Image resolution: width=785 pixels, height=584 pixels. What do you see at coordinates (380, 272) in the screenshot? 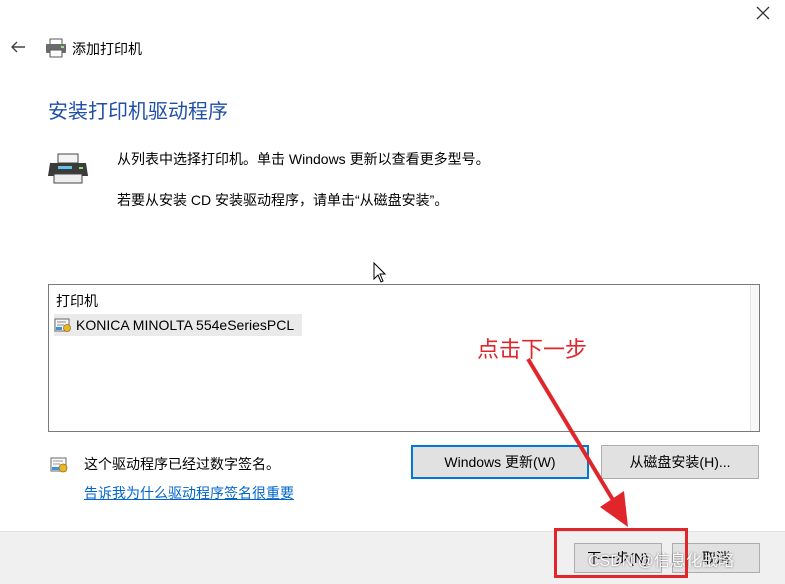
I see `mouse-cursor-icon` at bounding box center [380, 272].